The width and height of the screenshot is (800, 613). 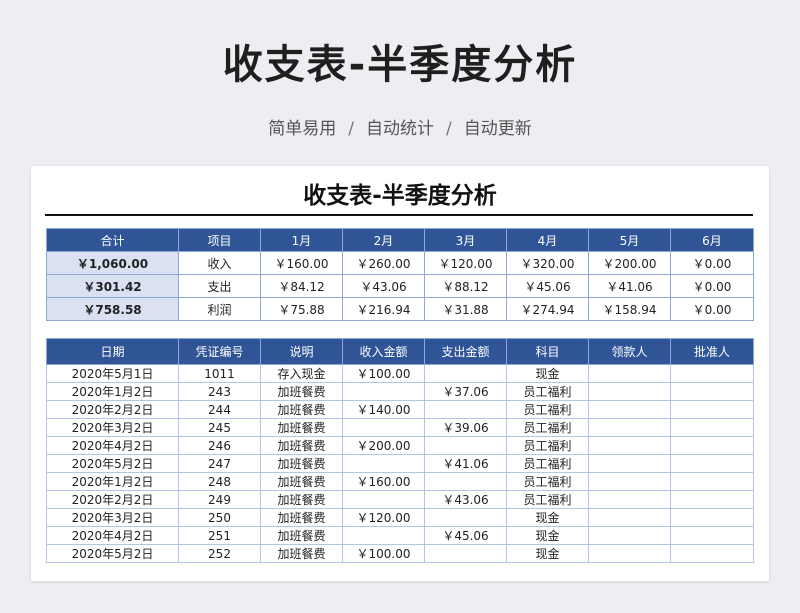 What do you see at coordinates (219, 427) in the screenshot?
I see `table-cell: 245` at bounding box center [219, 427].